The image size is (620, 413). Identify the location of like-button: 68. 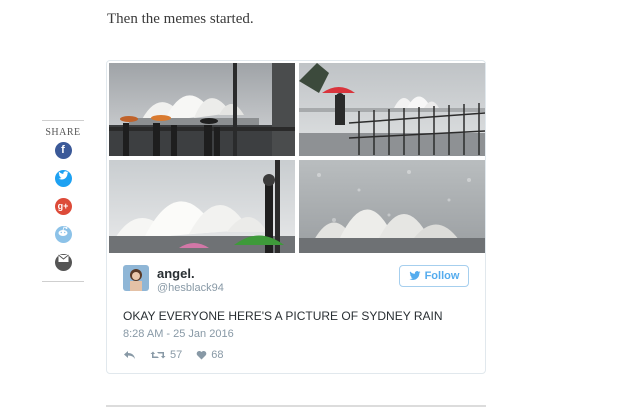
(210, 355).